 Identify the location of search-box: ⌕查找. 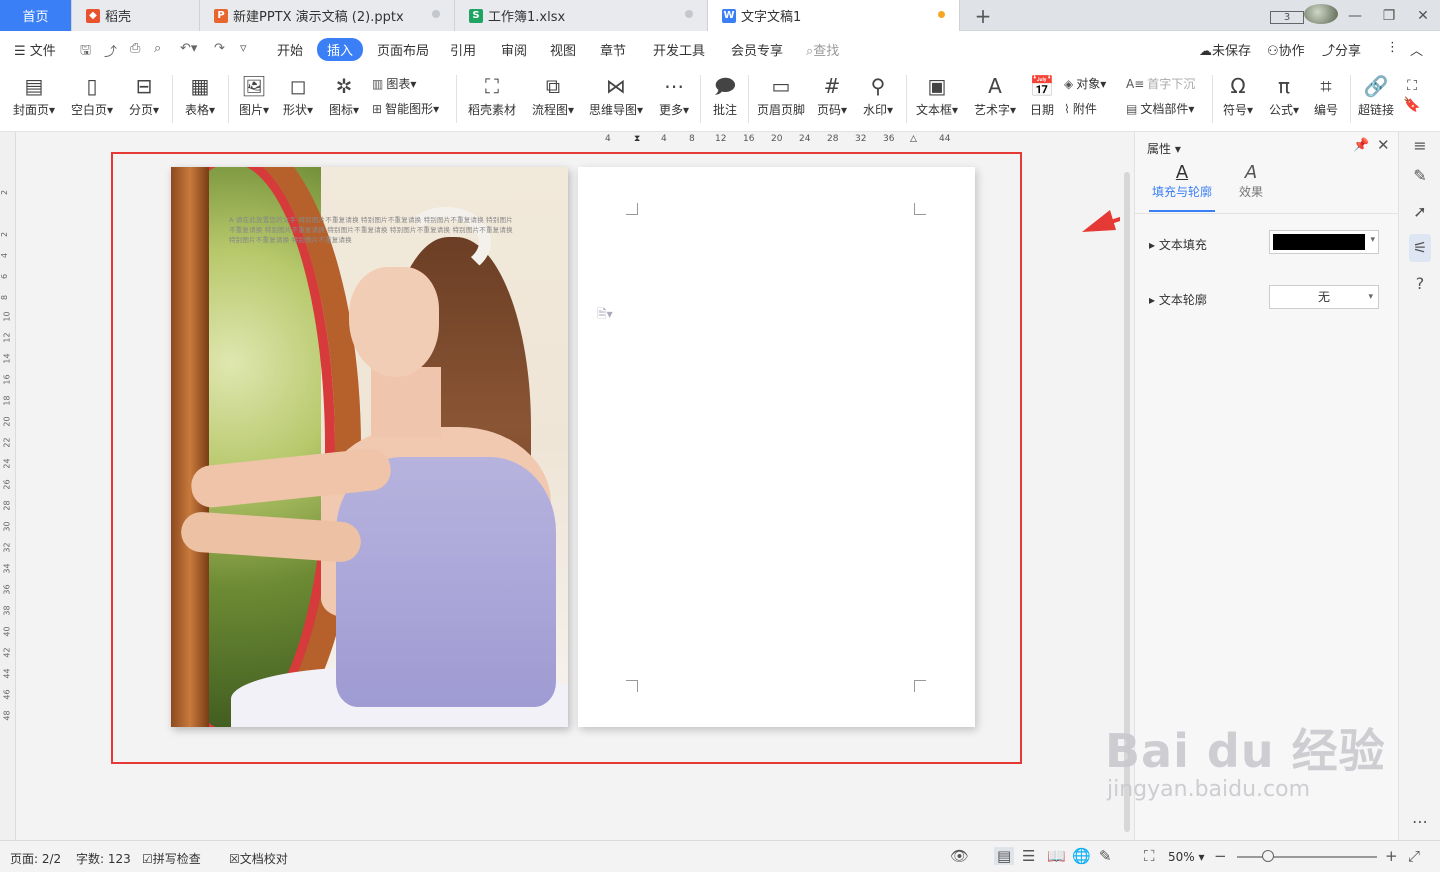
(822, 49).